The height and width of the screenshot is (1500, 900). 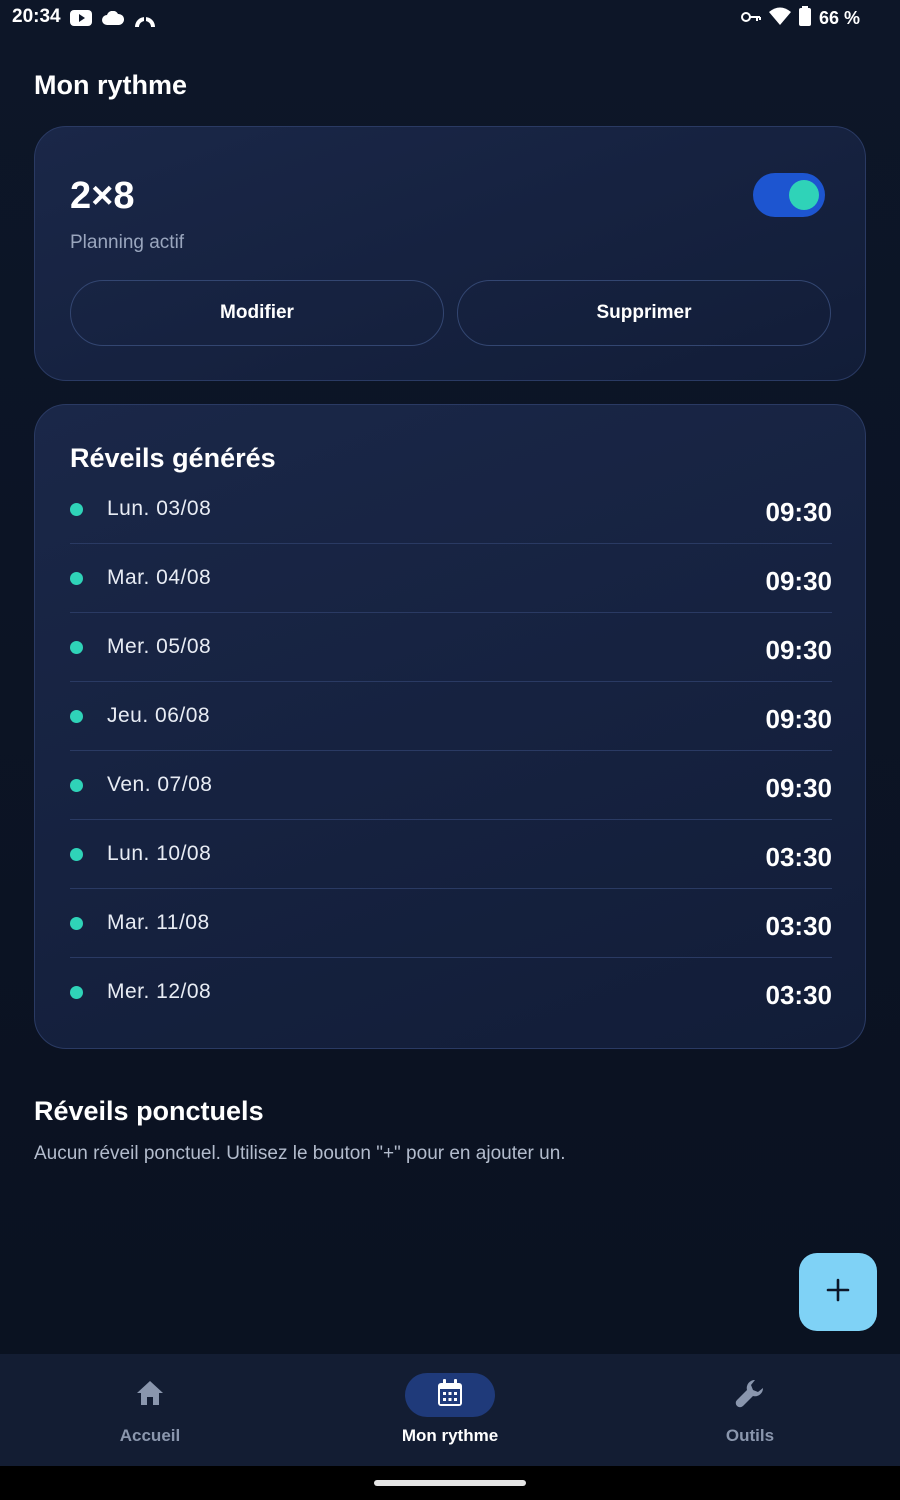 I want to click on modify-button: Modifier, so click(x=257, y=313).